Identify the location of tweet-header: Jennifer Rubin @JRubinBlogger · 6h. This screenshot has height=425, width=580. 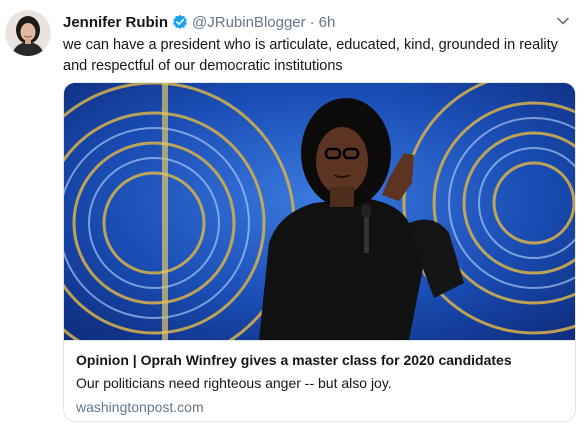
(199, 22).